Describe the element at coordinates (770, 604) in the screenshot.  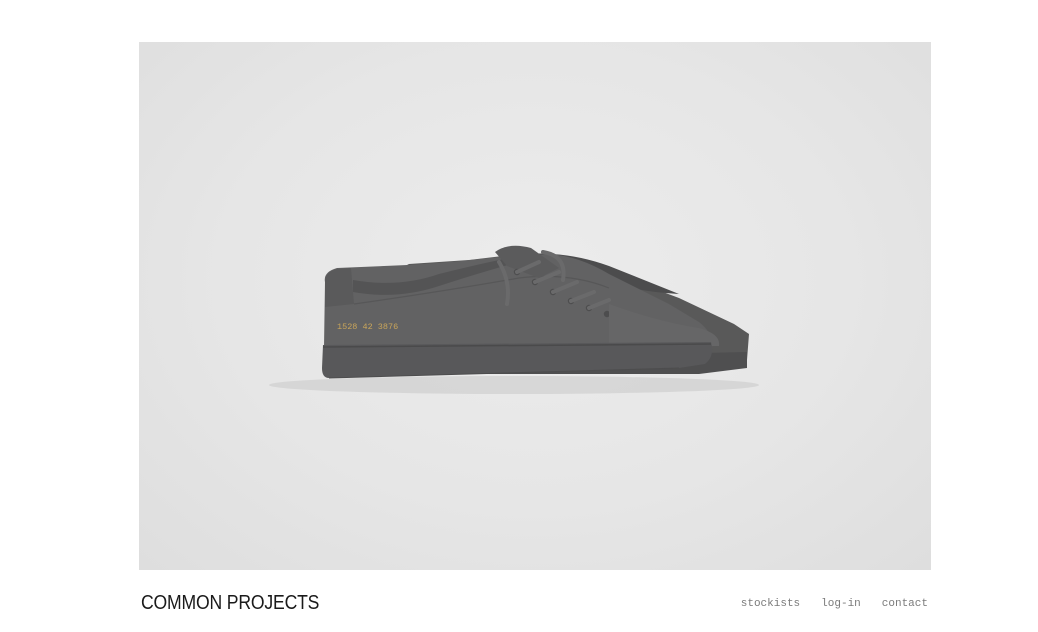
I see `nav-stockists-link: stockists` at that location.